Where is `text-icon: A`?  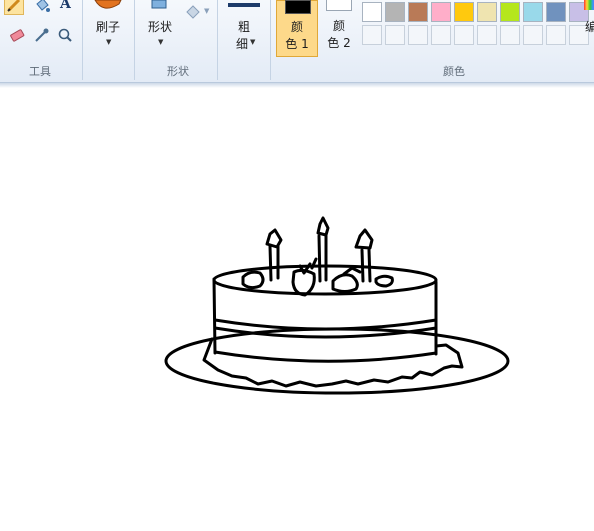 text-icon: A is located at coordinates (65, 6).